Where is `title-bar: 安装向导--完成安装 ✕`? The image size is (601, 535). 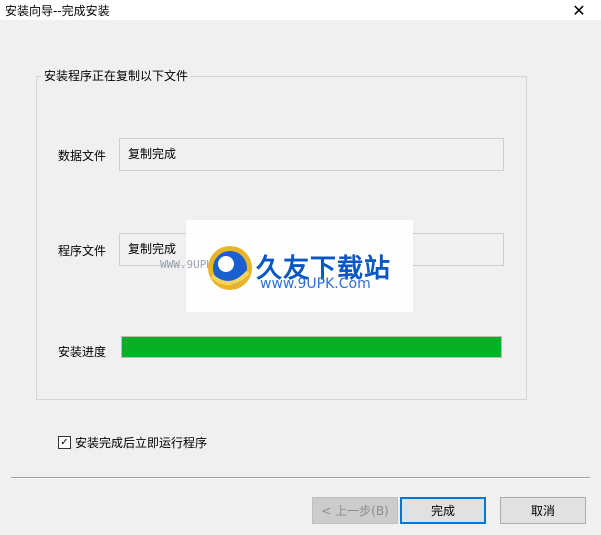 title-bar: 安装向导--完成安装 ✕ is located at coordinates (300, 10).